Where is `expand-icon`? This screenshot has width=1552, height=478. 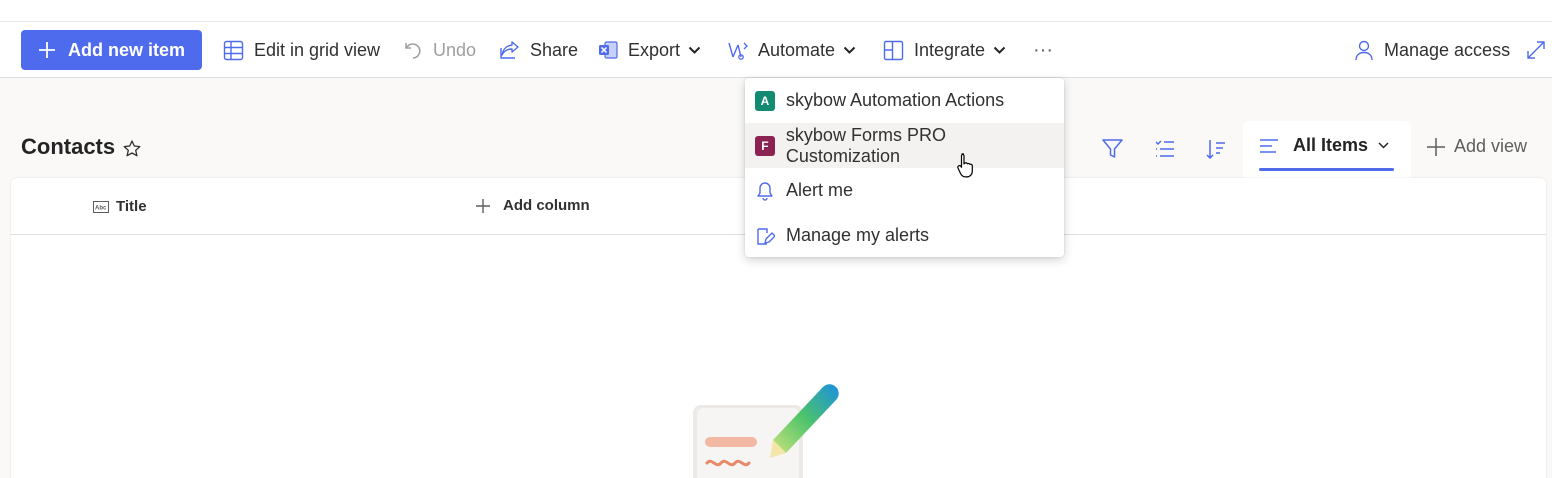
expand-icon is located at coordinates (1536, 50).